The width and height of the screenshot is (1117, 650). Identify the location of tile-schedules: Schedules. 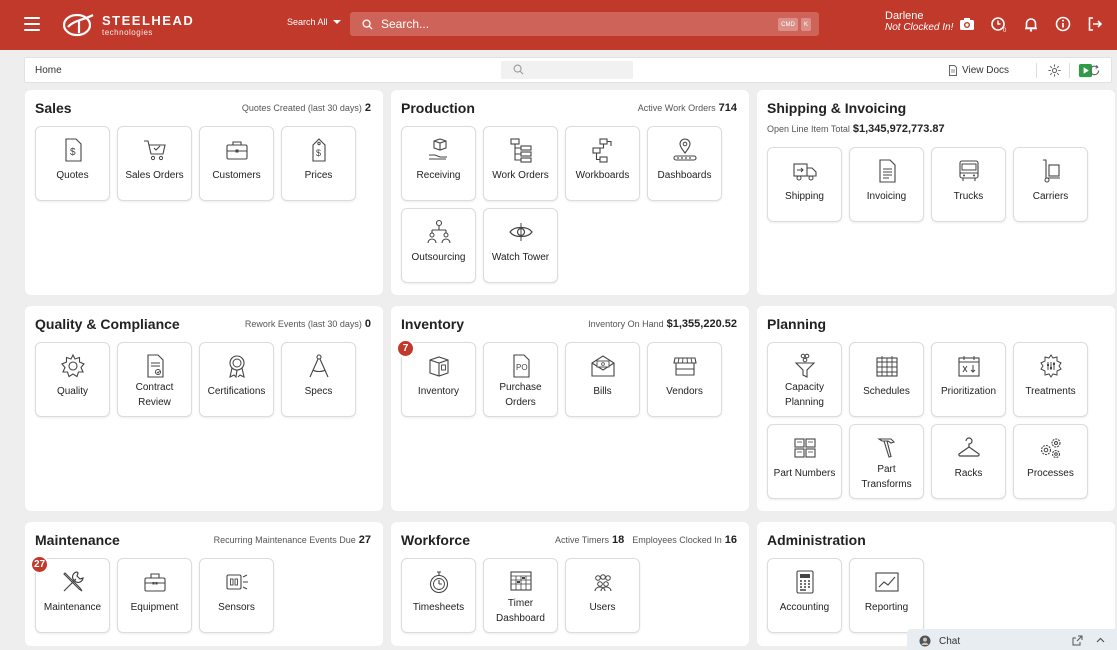
(886, 379).